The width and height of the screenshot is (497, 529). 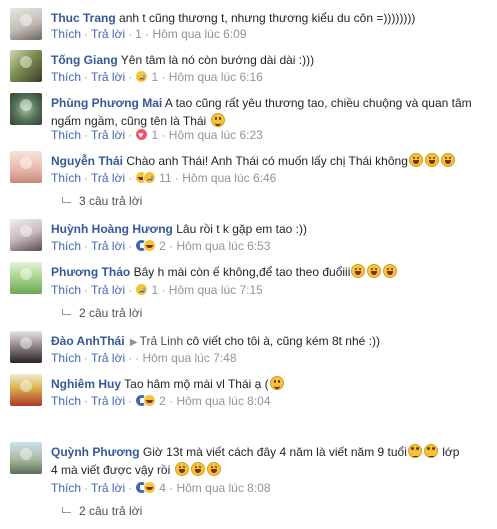 I want to click on comment-timestamp: 1 · Hôm qua lúc 7:15, so click(x=206, y=290).